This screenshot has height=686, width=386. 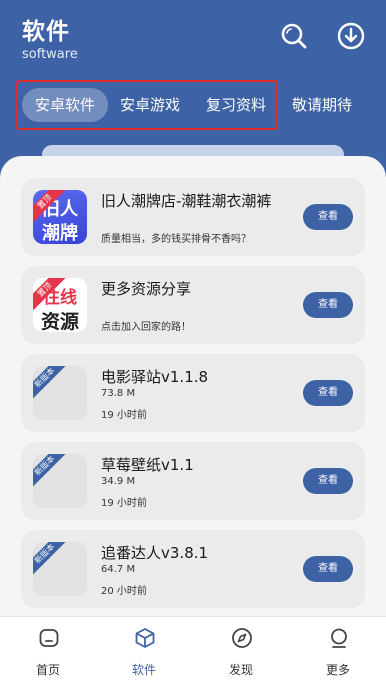 I want to click on app-description: 质量相当，多的钱买排骨不香吗？, so click(x=176, y=239).